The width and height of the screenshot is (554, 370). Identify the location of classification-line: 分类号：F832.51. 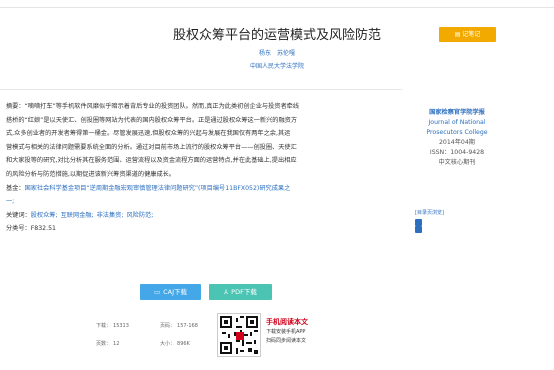
(205, 229).